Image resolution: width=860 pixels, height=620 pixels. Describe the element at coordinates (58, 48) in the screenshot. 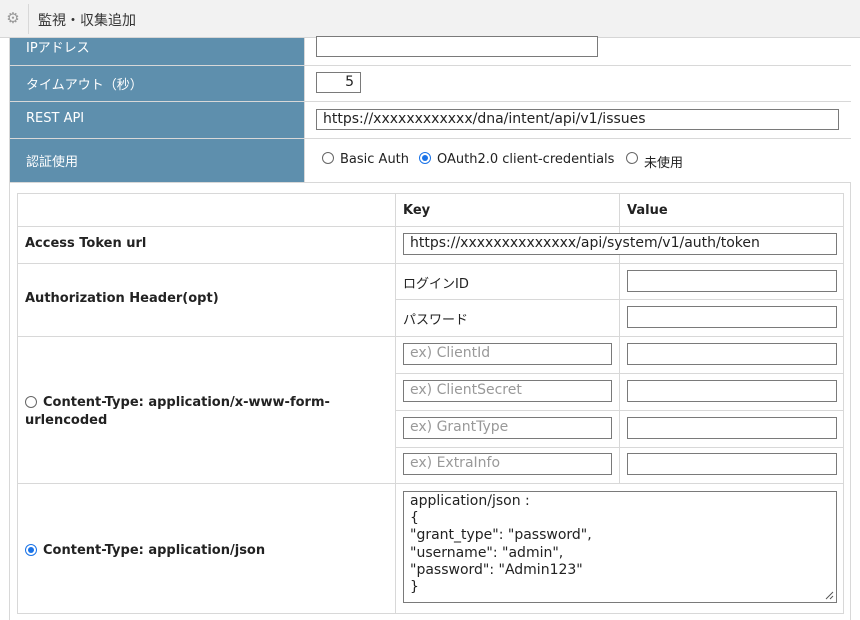

I see `ip-address-label: IPアドレス` at that location.